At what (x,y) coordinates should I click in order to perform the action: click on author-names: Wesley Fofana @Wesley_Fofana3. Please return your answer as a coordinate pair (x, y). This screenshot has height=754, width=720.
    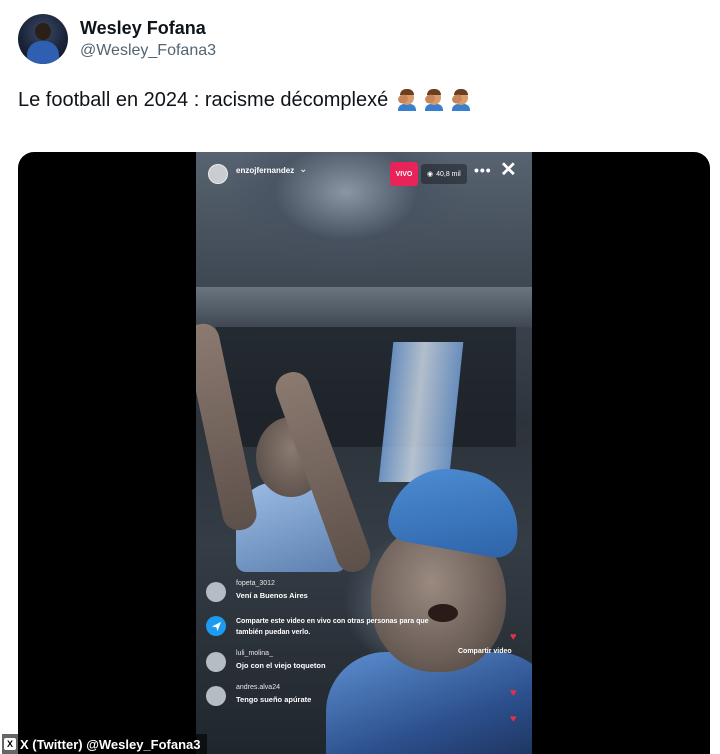
    Looking at the image, I should click on (148, 39).